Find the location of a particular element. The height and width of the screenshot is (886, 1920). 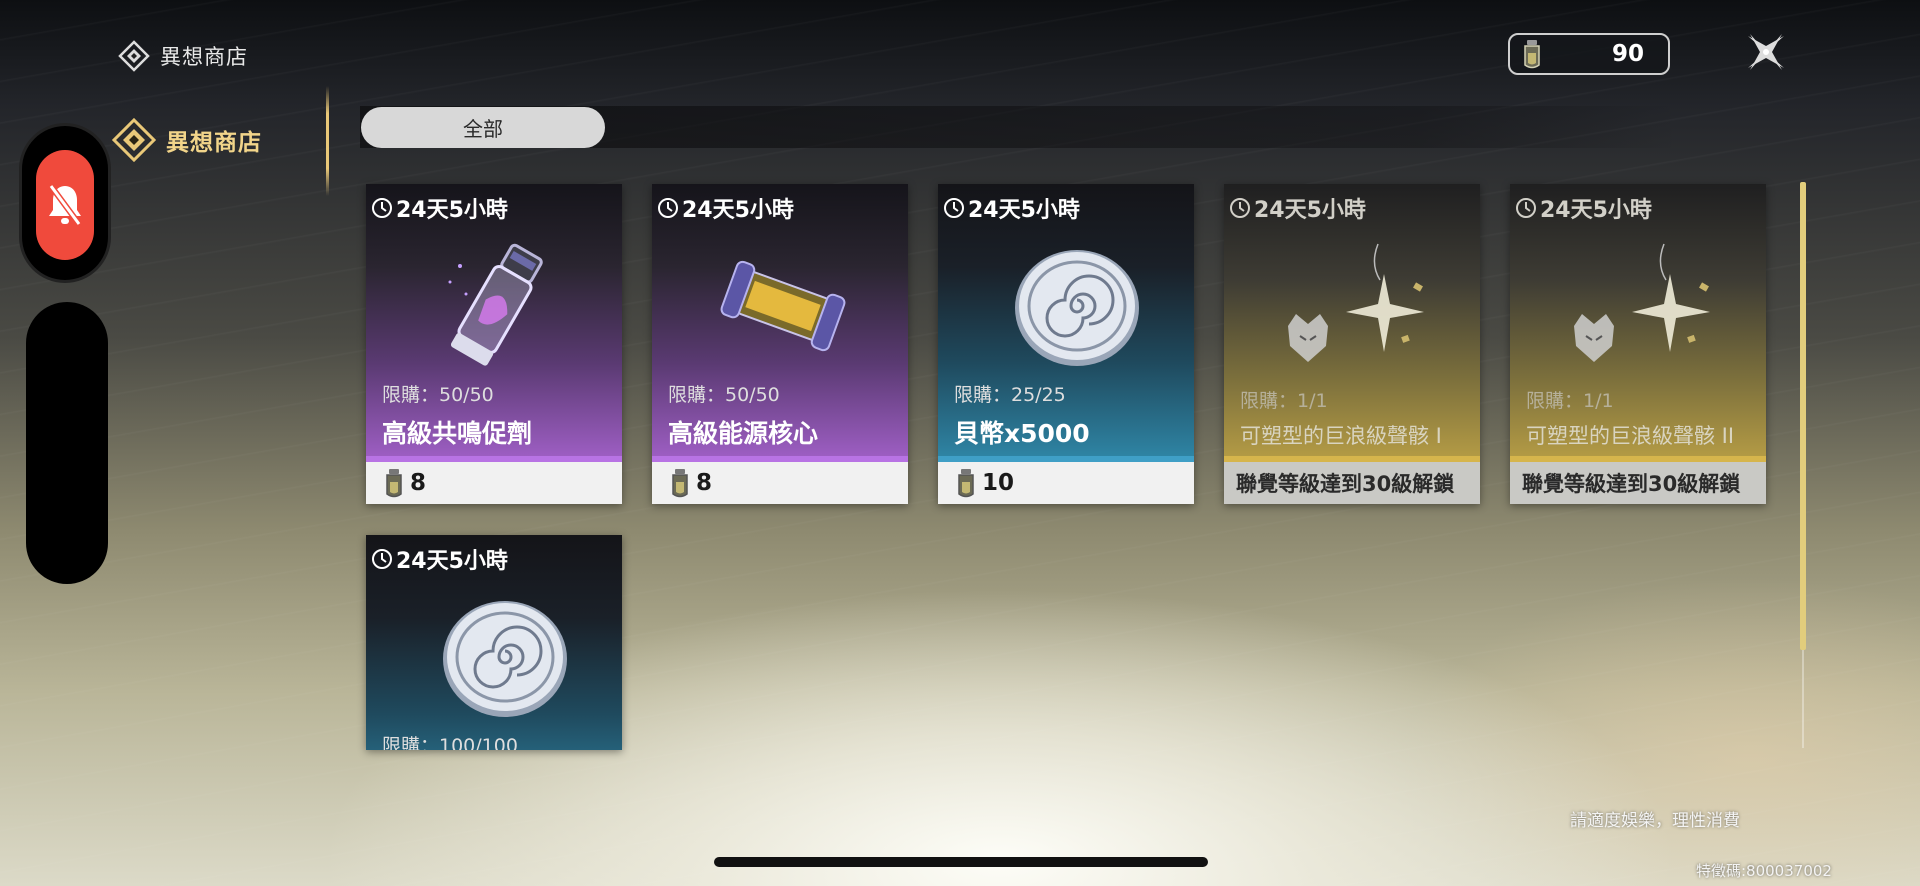

shop-card-shell-credit-2: 24天5小時 限購：100/100 is located at coordinates (494, 642).